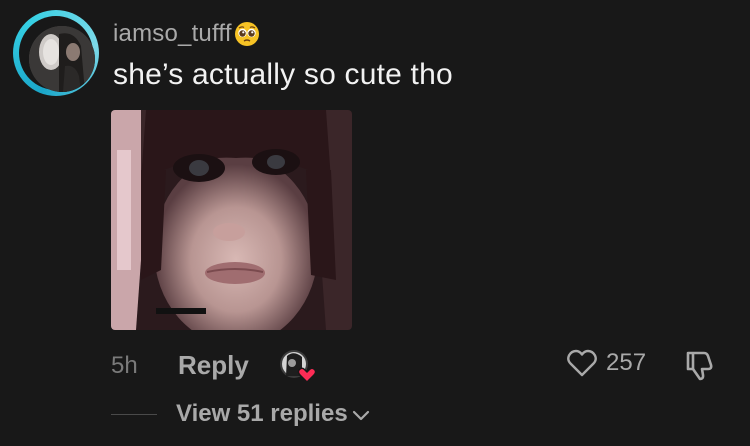  Describe the element at coordinates (246, 34) in the screenshot. I see `pleading-face-emoji` at that location.